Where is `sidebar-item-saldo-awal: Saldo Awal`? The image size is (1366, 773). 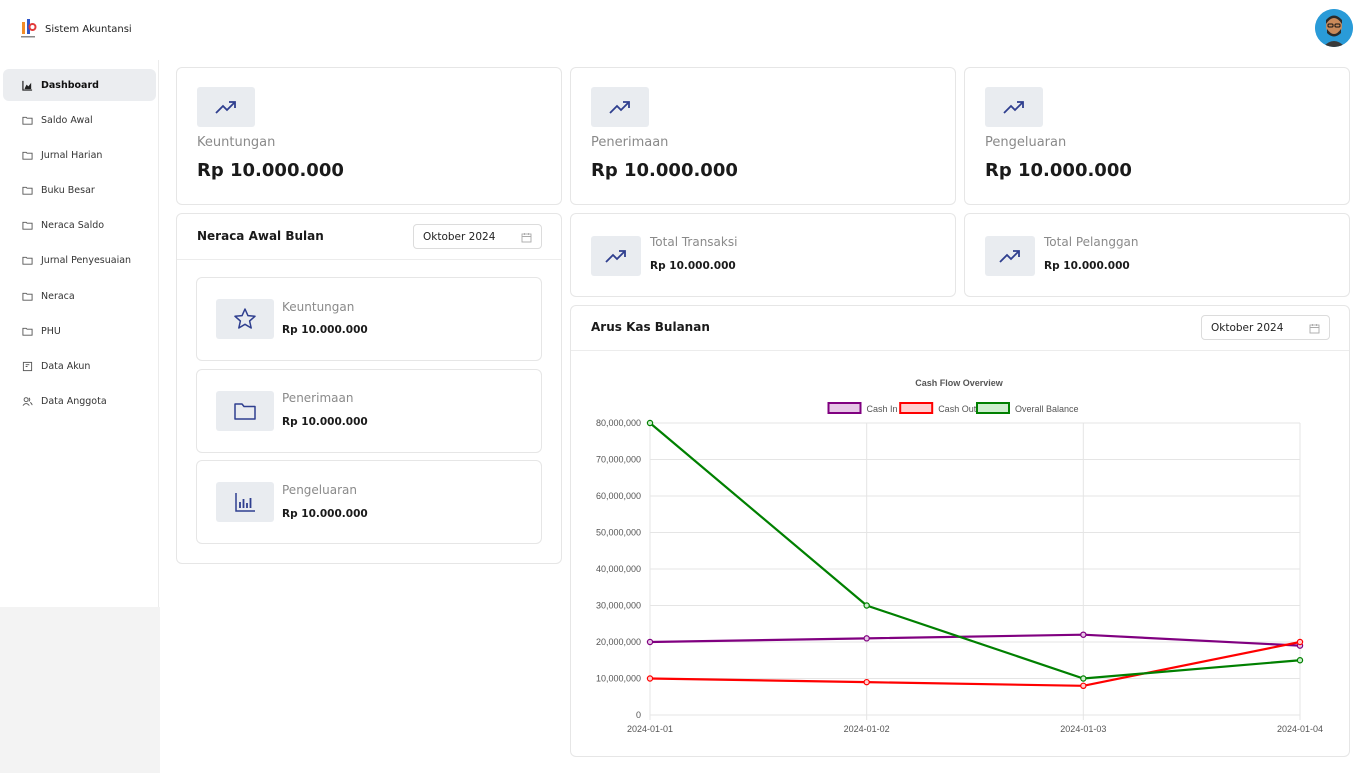 sidebar-item-saldo-awal: Saldo Awal is located at coordinates (79, 120).